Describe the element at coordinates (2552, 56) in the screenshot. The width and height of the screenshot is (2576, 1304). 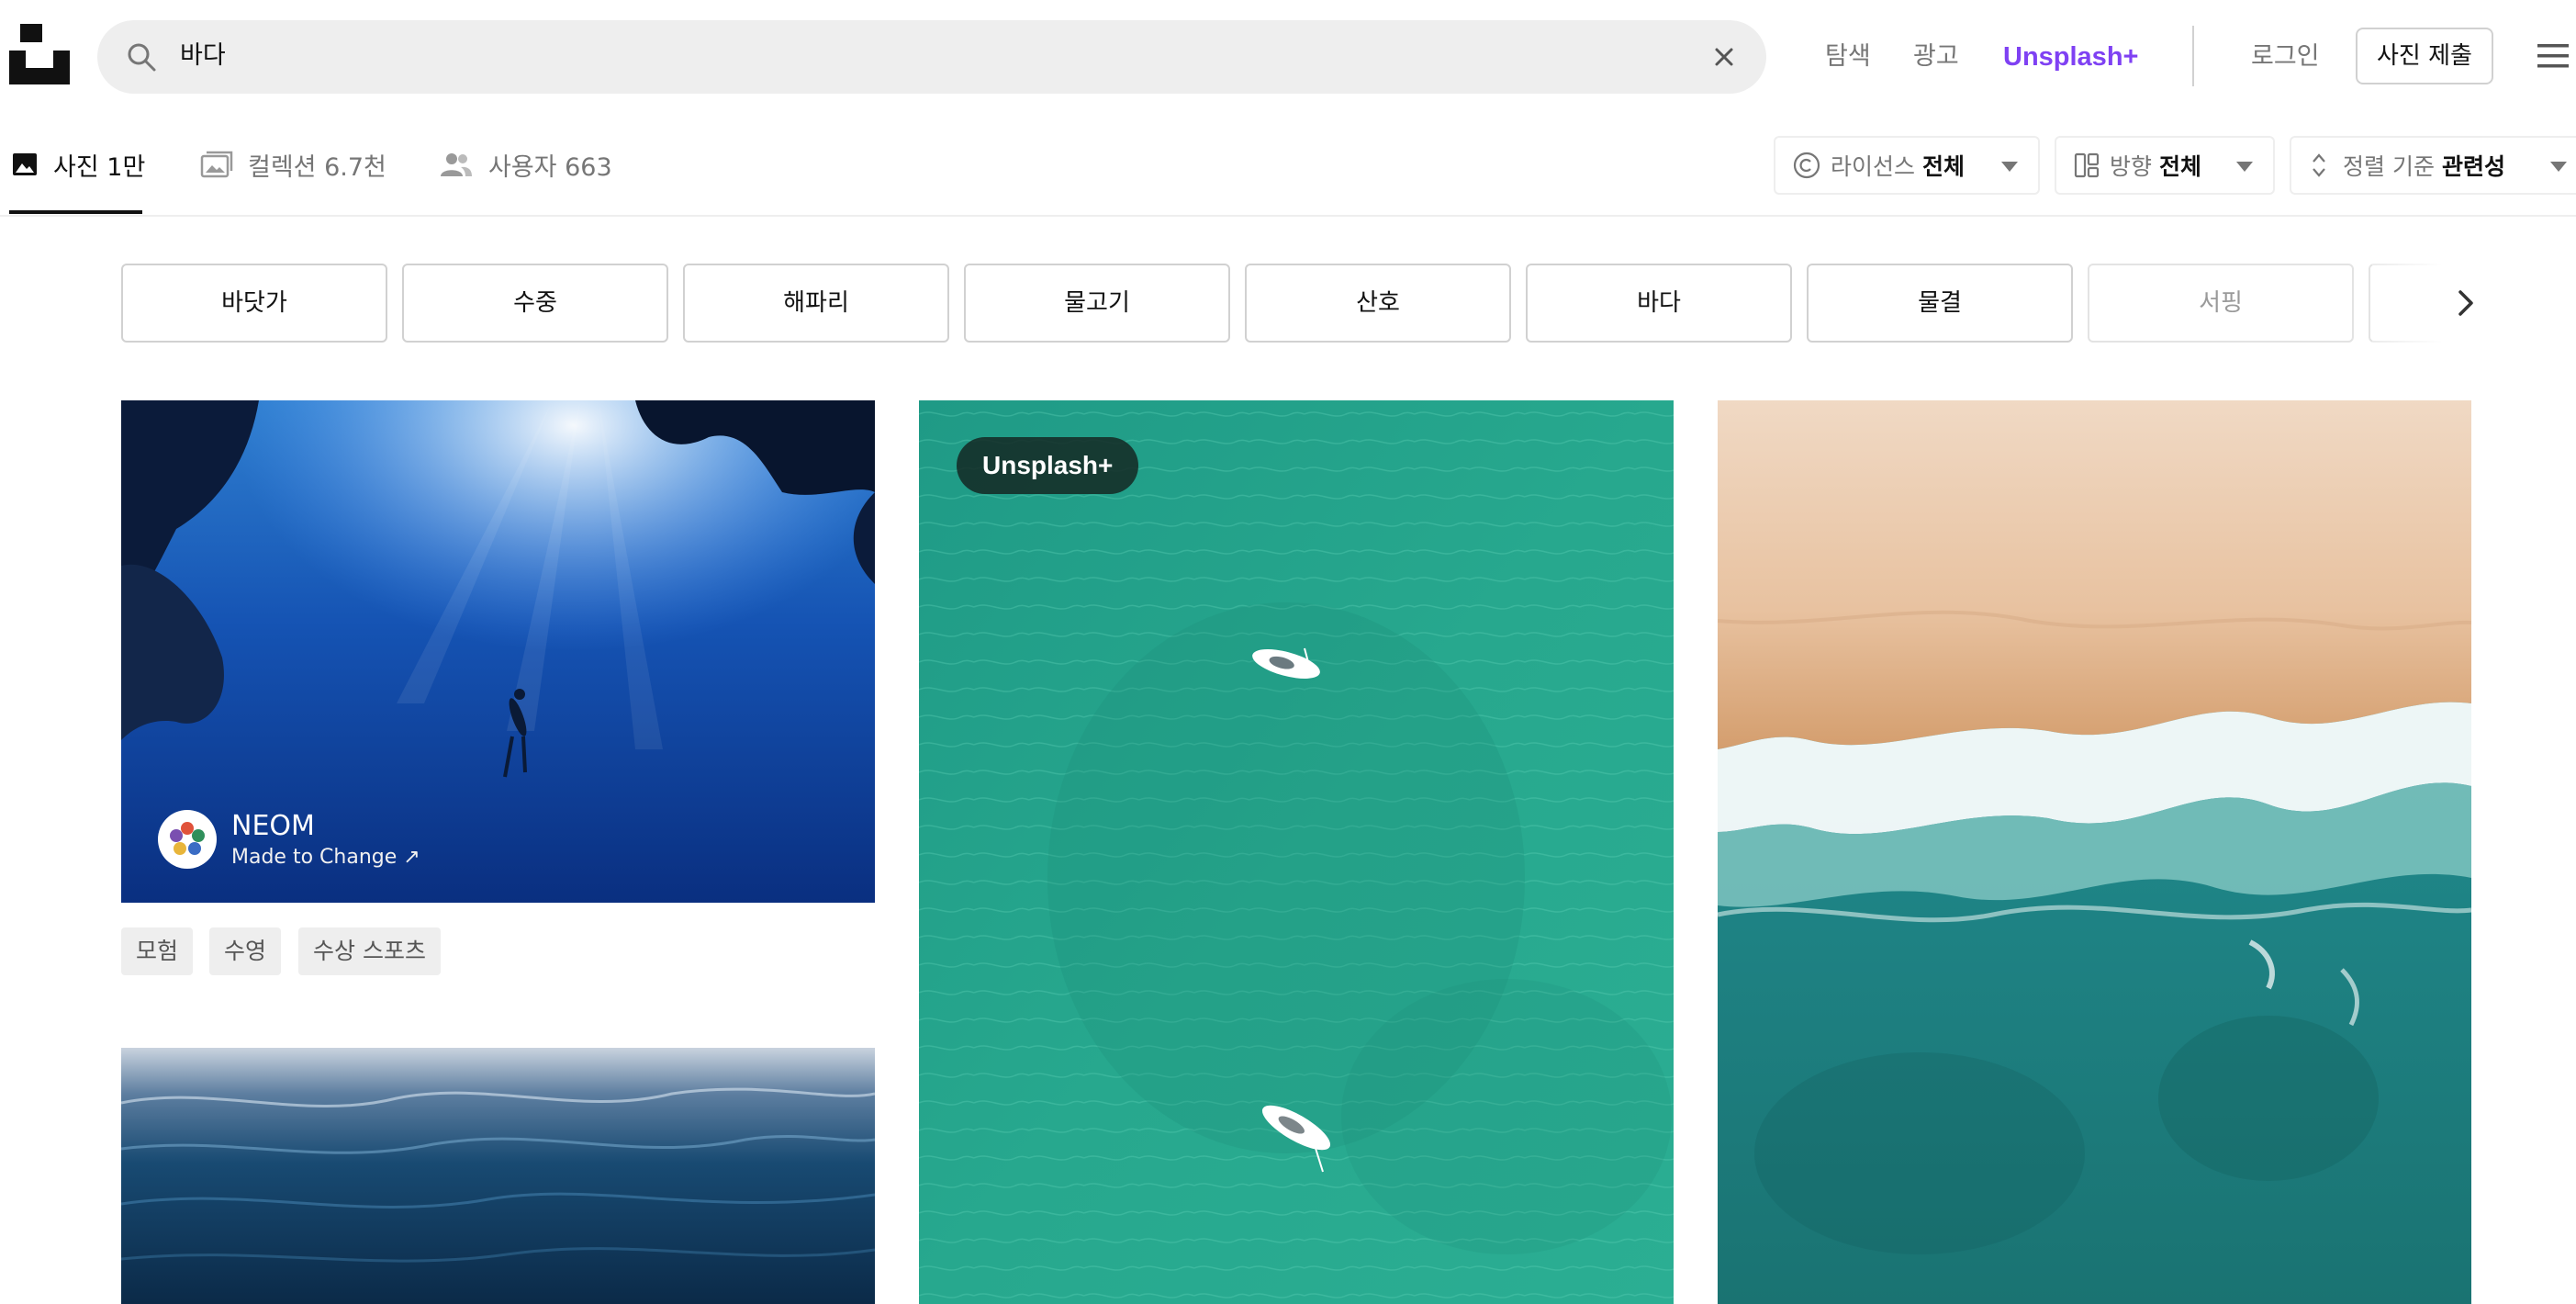
I see `hamburger-menu-icon` at that location.